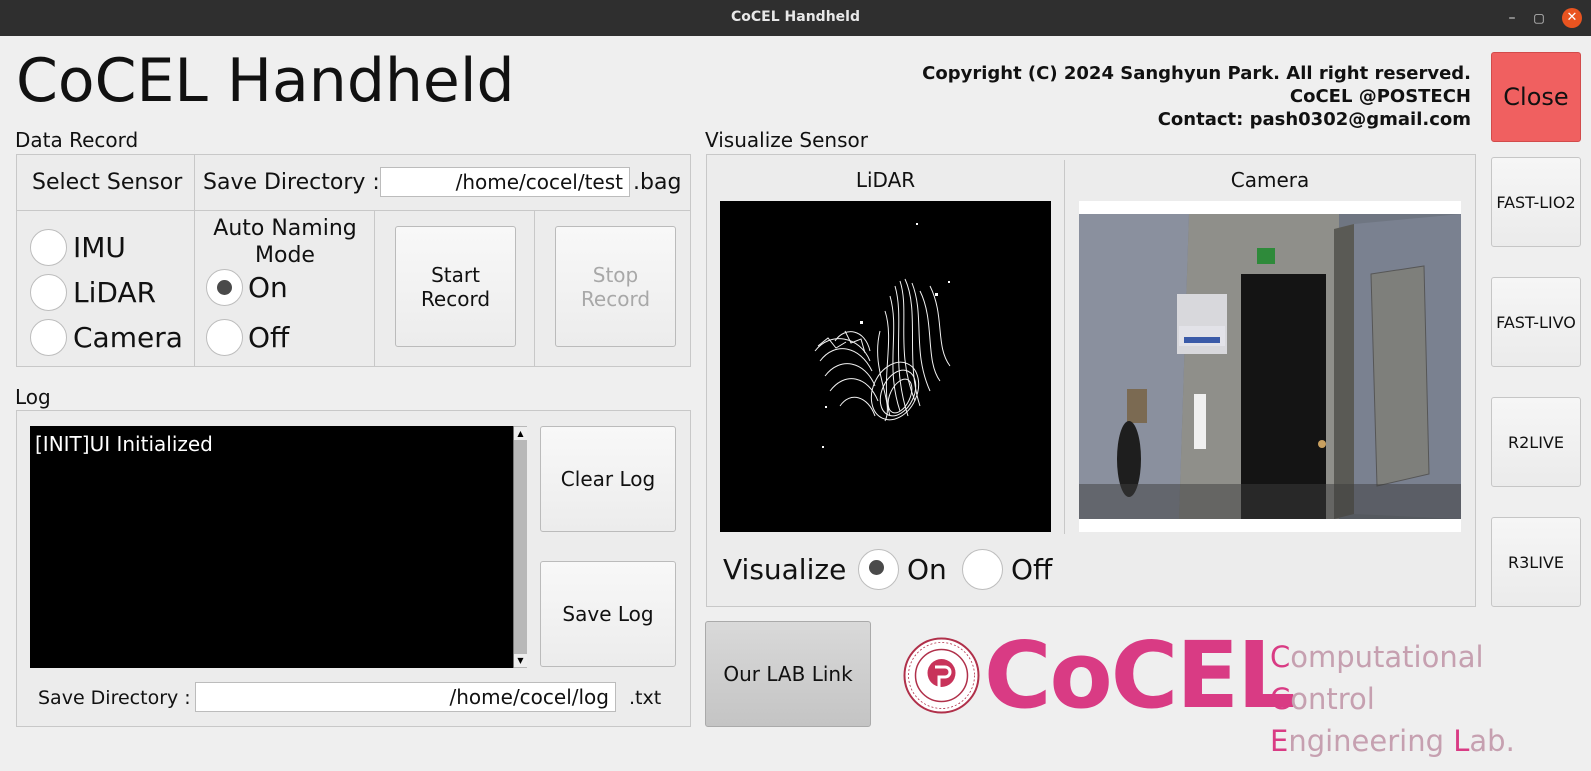  What do you see at coordinates (520, 660) in the screenshot?
I see `scroll-down-icon: ▼` at bounding box center [520, 660].